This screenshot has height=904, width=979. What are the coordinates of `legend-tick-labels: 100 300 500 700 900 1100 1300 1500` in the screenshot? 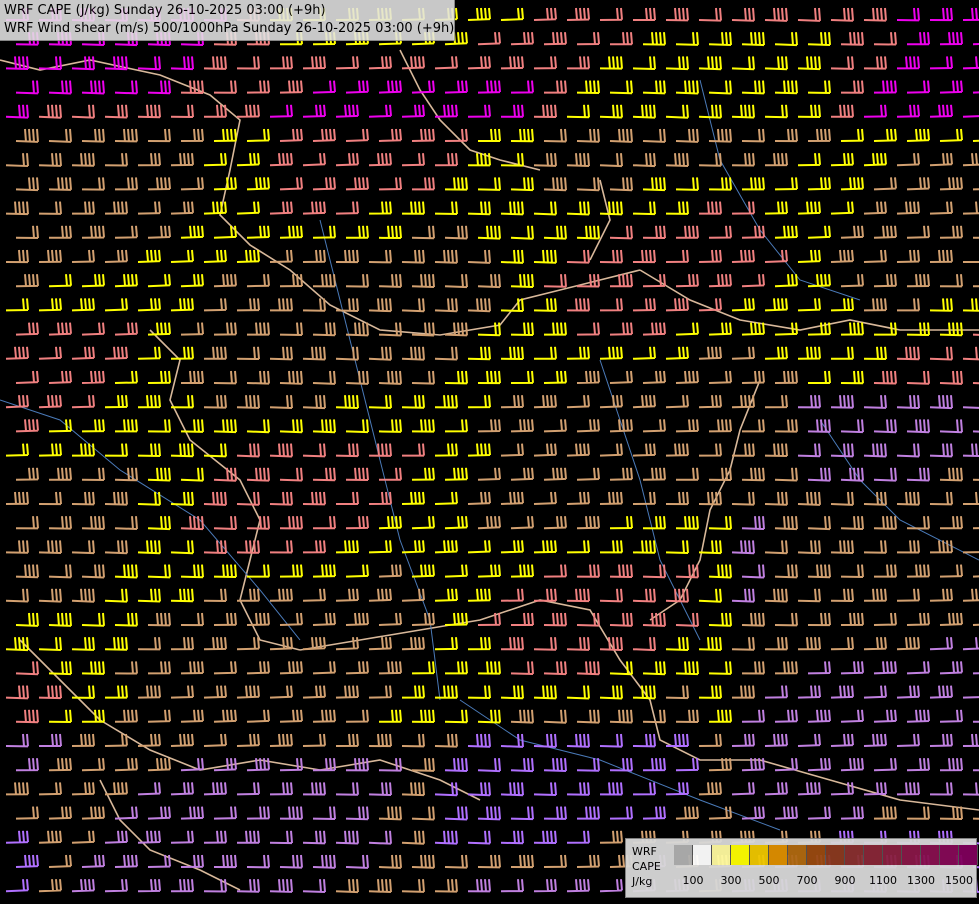 It's located at (824, 881).